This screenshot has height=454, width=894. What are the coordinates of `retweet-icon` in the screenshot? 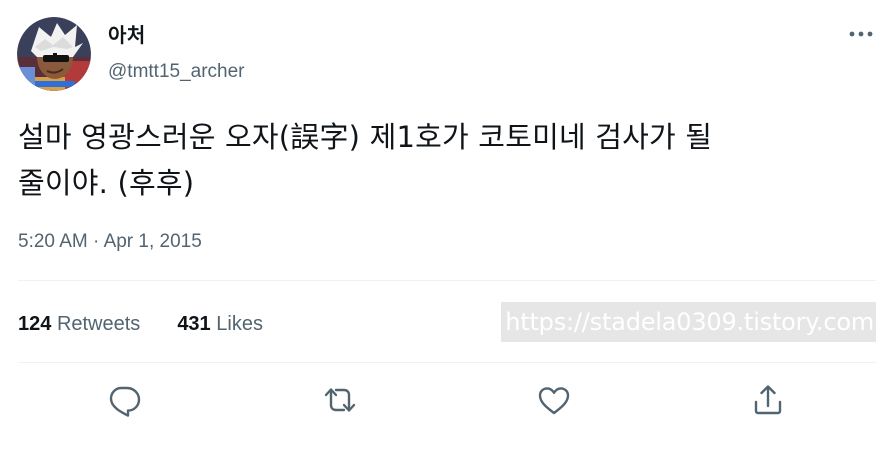 It's located at (340, 400).